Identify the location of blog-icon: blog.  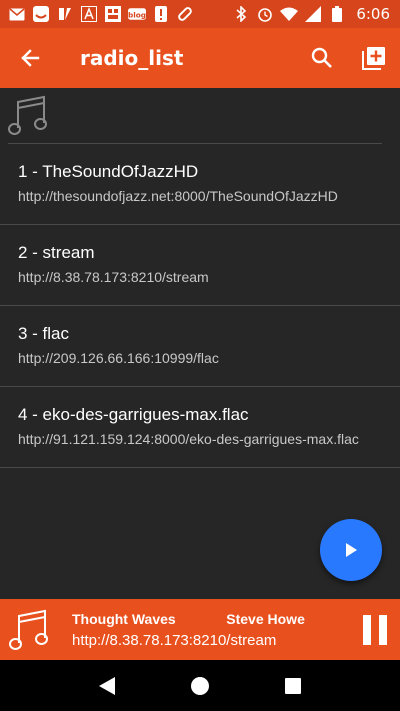
(137, 14).